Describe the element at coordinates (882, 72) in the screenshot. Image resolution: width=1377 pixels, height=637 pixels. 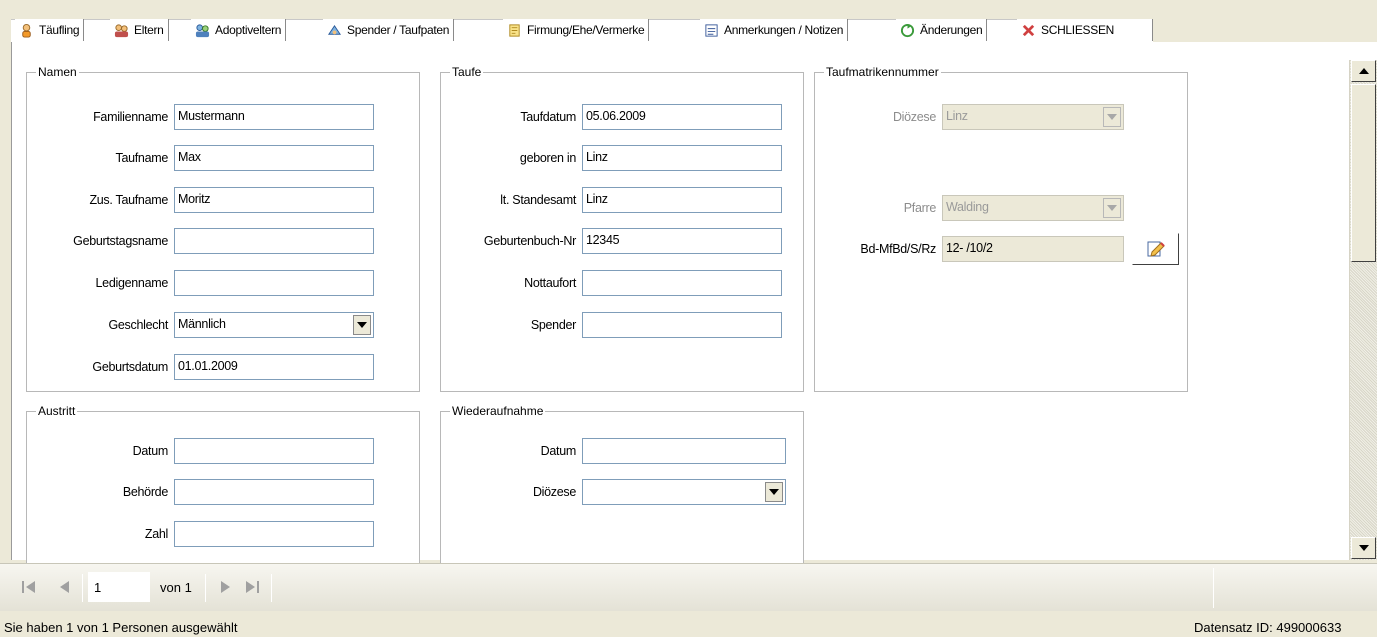
I see `taufmatrikel-legend: Taufmatrikennummer` at that location.